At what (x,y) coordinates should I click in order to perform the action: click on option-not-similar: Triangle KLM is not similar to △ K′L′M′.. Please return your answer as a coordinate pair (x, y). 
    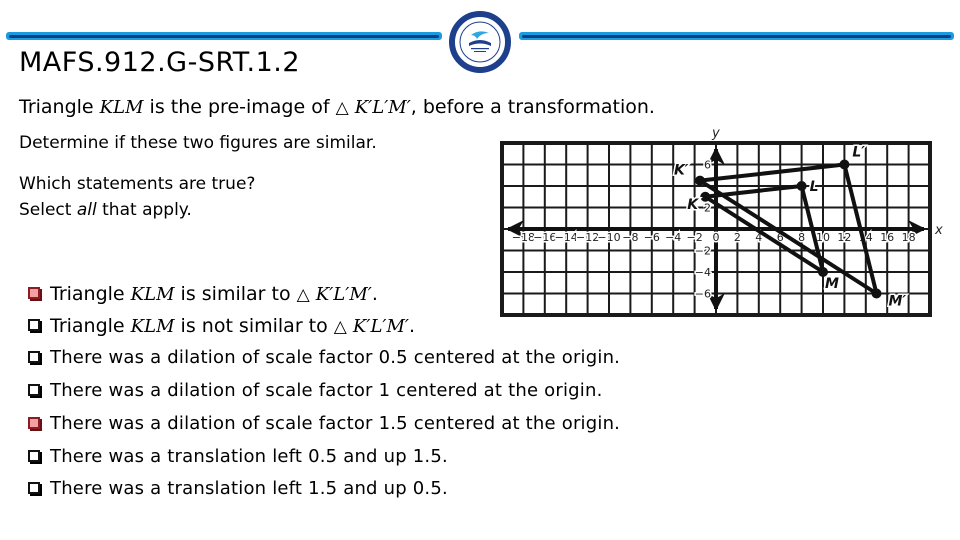
    Looking at the image, I should click on (221, 326).